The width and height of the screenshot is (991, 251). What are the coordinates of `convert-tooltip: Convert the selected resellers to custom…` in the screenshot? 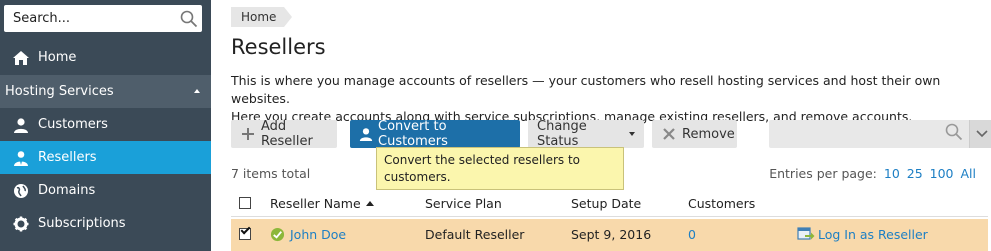 It's located at (500, 168).